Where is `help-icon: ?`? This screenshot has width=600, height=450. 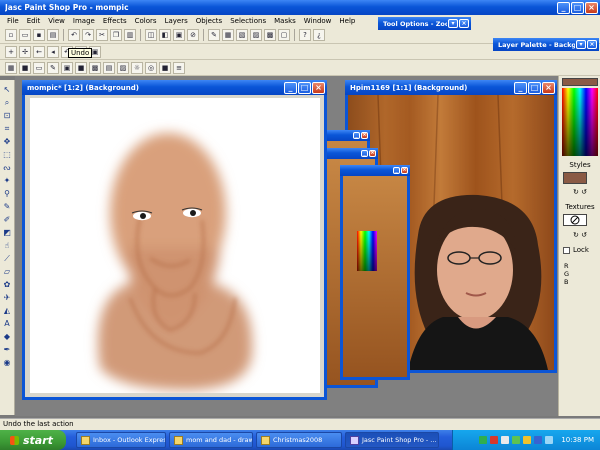
help-icon: ? is located at coordinates (305, 35).